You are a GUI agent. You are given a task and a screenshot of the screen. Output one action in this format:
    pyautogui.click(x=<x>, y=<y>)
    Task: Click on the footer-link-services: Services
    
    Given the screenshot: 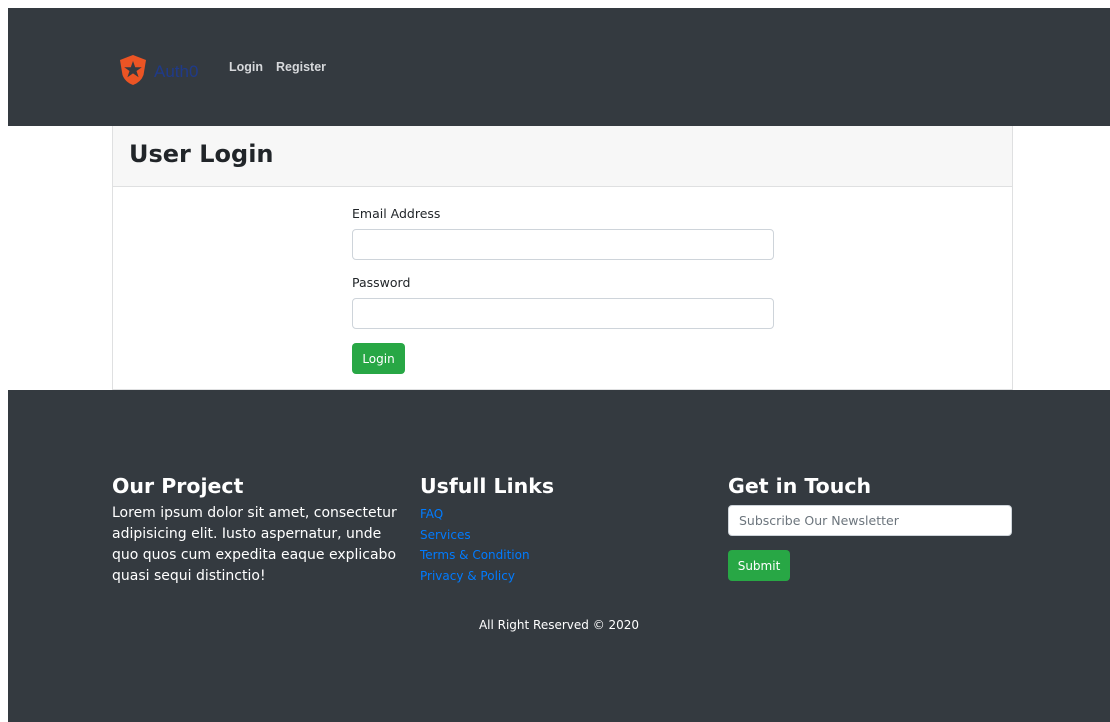 What is the action you would take?
    pyautogui.click(x=445, y=535)
    